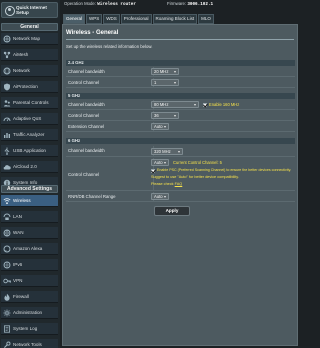  What do you see at coordinates (7, 55) in the screenshot?
I see `aimesh-icon` at bounding box center [7, 55].